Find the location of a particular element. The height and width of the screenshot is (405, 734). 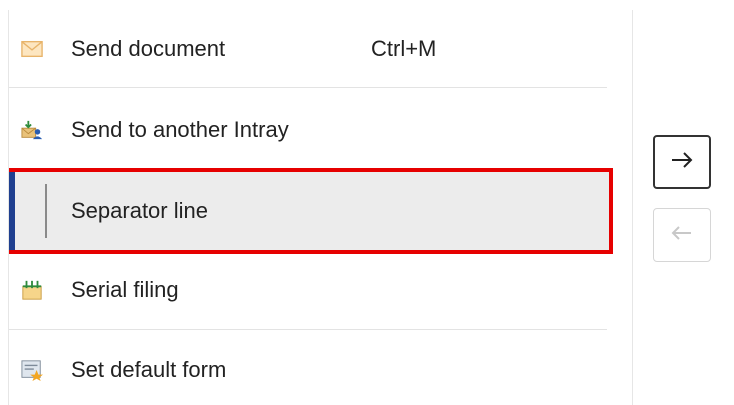

list-item-label: Separator line is located at coordinates (139, 210).